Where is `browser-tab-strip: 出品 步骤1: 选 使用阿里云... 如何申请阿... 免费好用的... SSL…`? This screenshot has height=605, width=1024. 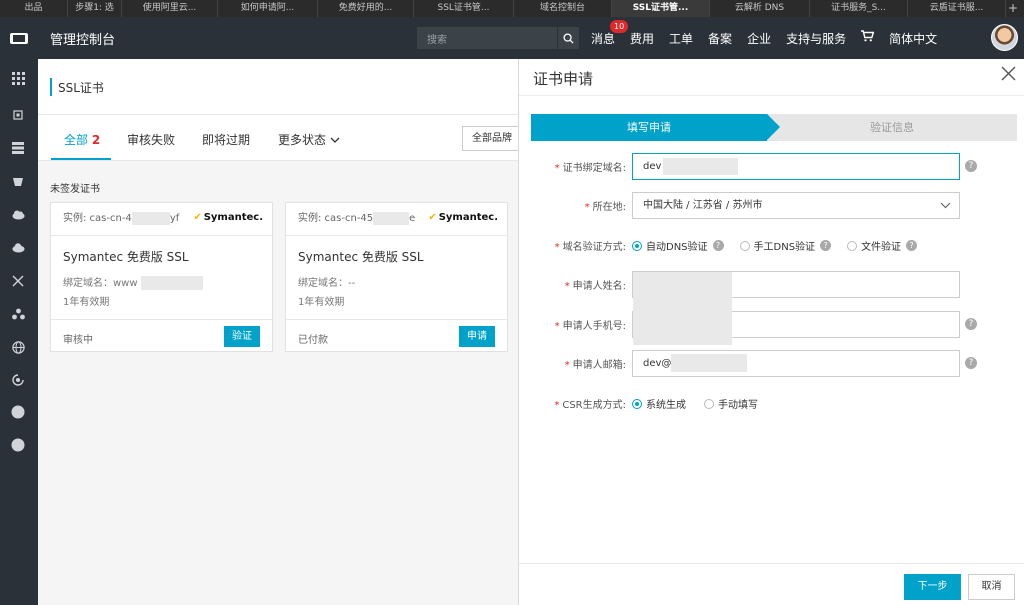
browser-tab-strip: 出品 步骤1: 选 使用阿里云... 如何申请阿... 免费好用的... SSL… is located at coordinates (512, 8).